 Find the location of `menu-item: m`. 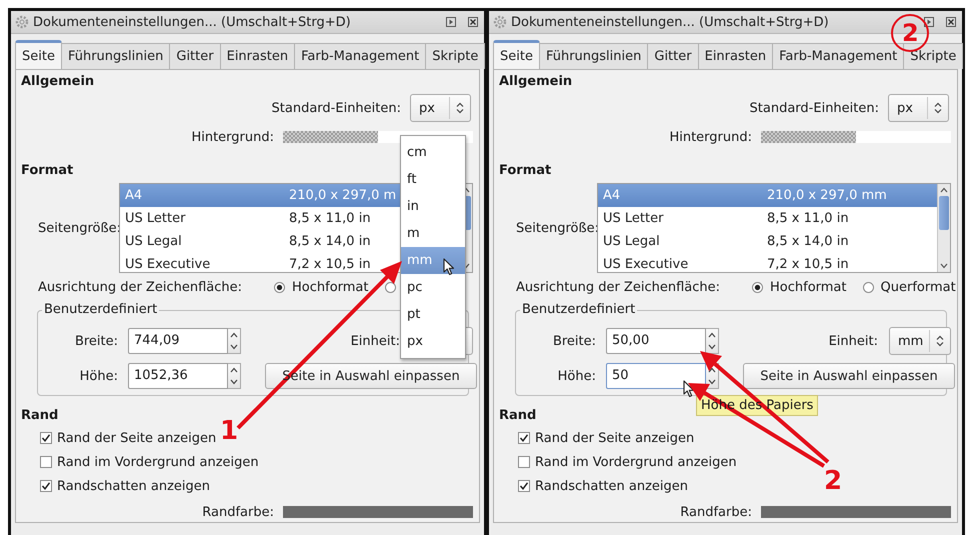

menu-item: m is located at coordinates (433, 233).